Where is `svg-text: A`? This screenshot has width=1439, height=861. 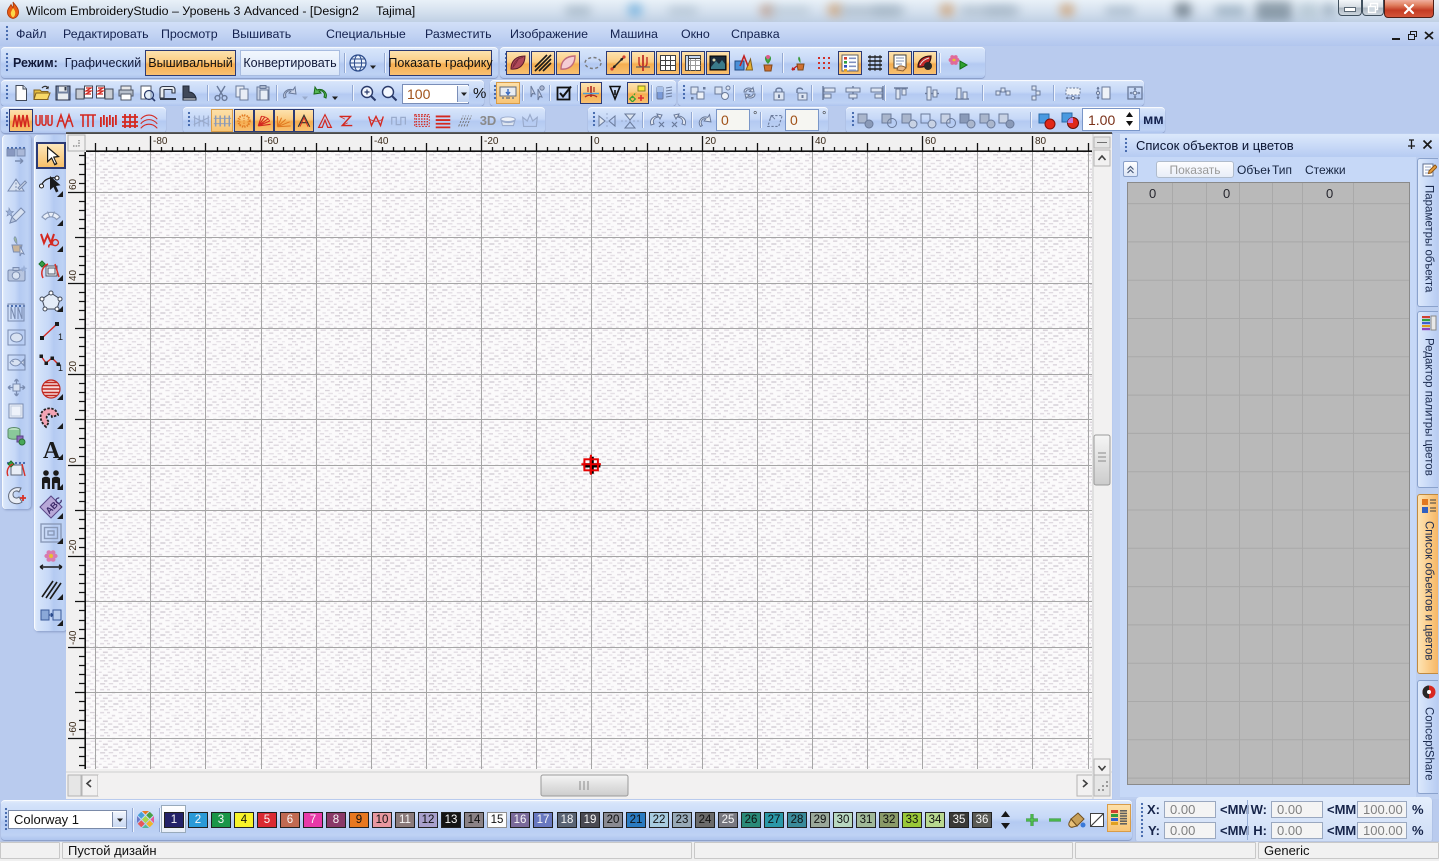 svg-text: A is located at coordinates (52, 449).